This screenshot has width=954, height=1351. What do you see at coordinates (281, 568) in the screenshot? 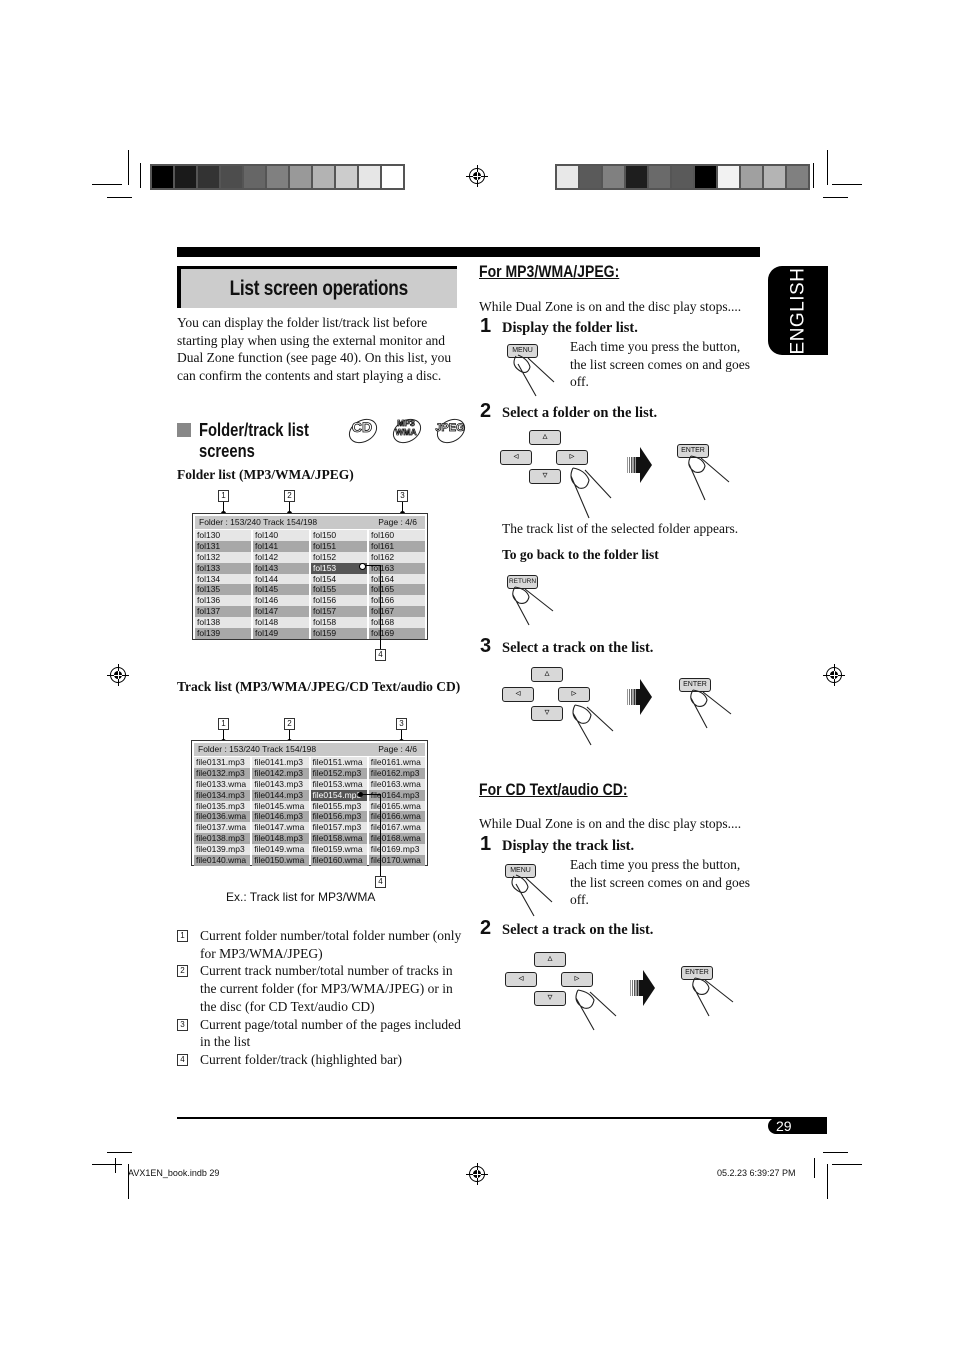
I see `list-item: fol143` at bounding box center [281, 568].